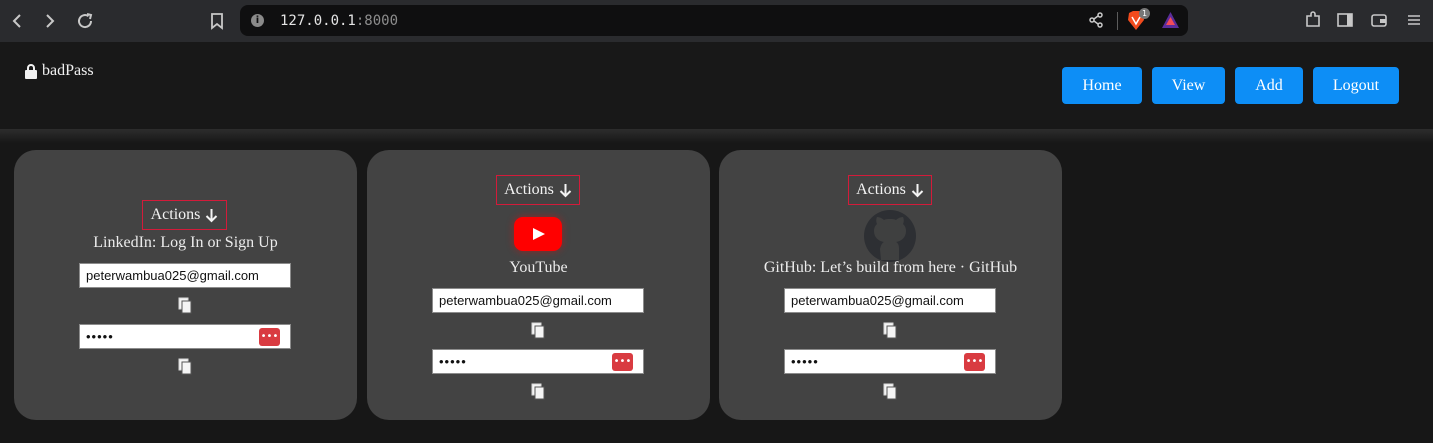 The width and height of the screenshot is (1433, 443). What do you see at coordinates (50, 21) in the screenshot?
I see `forward-icon` at bounding box center [50, 21].